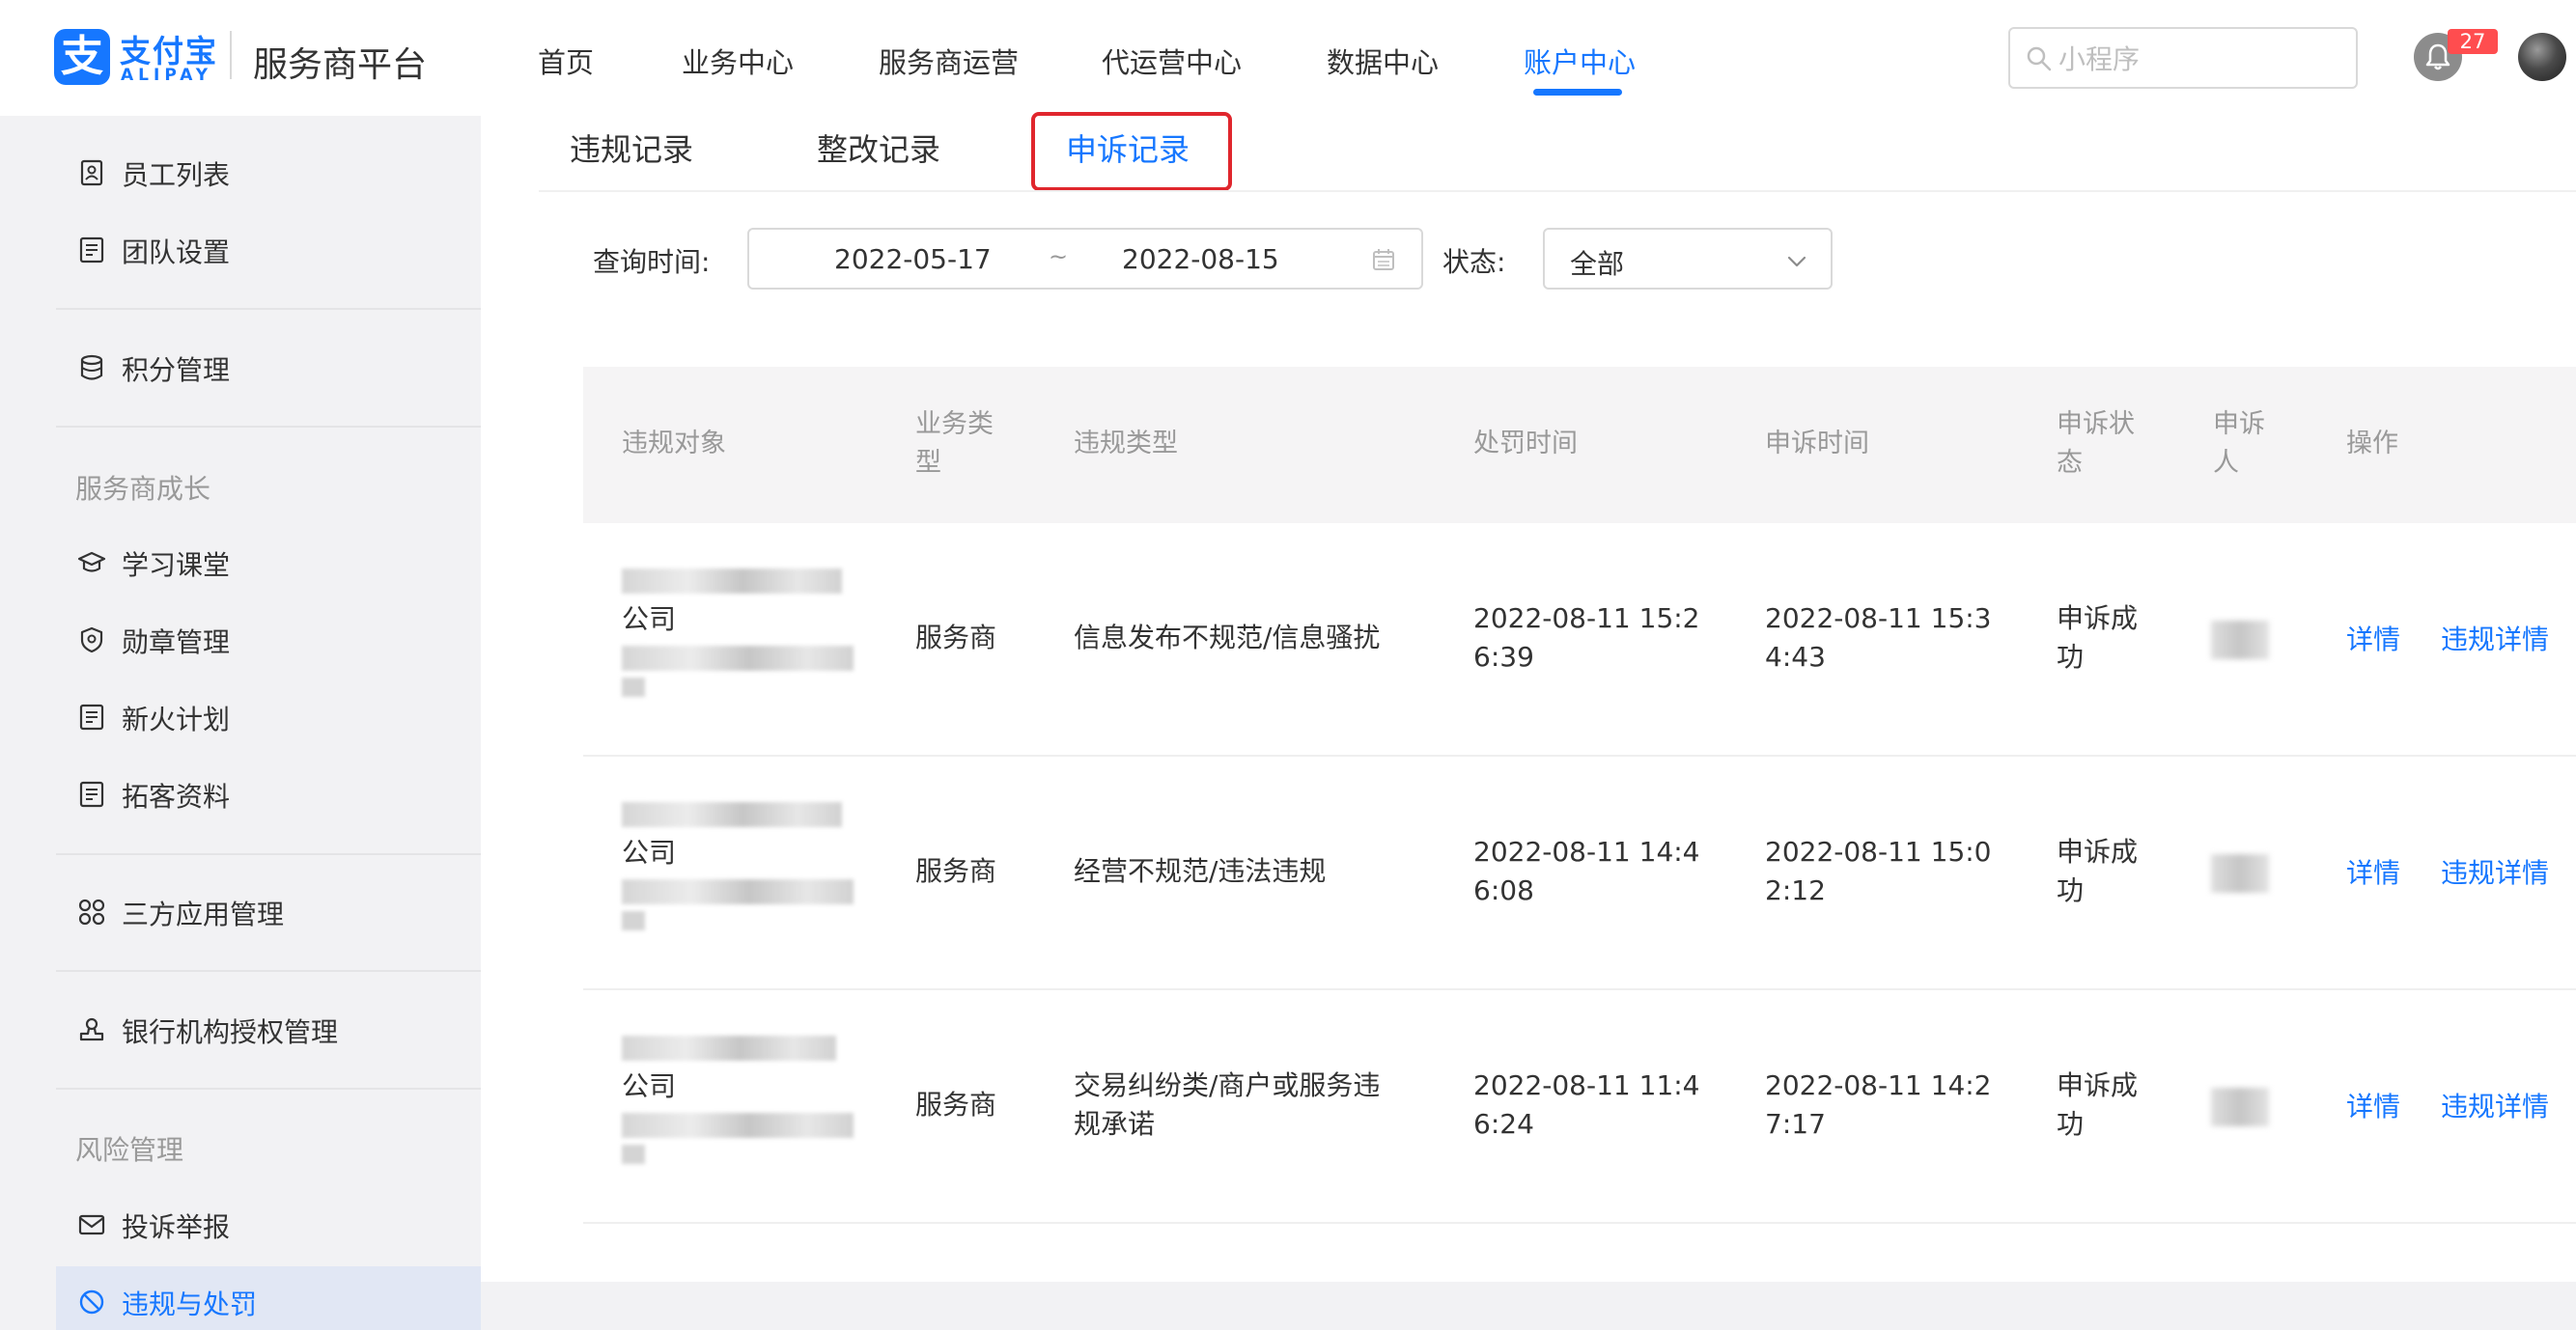  Describe the element at coordinates (92, 1029) in the screenshot. I see `stamp-icon` at that location.